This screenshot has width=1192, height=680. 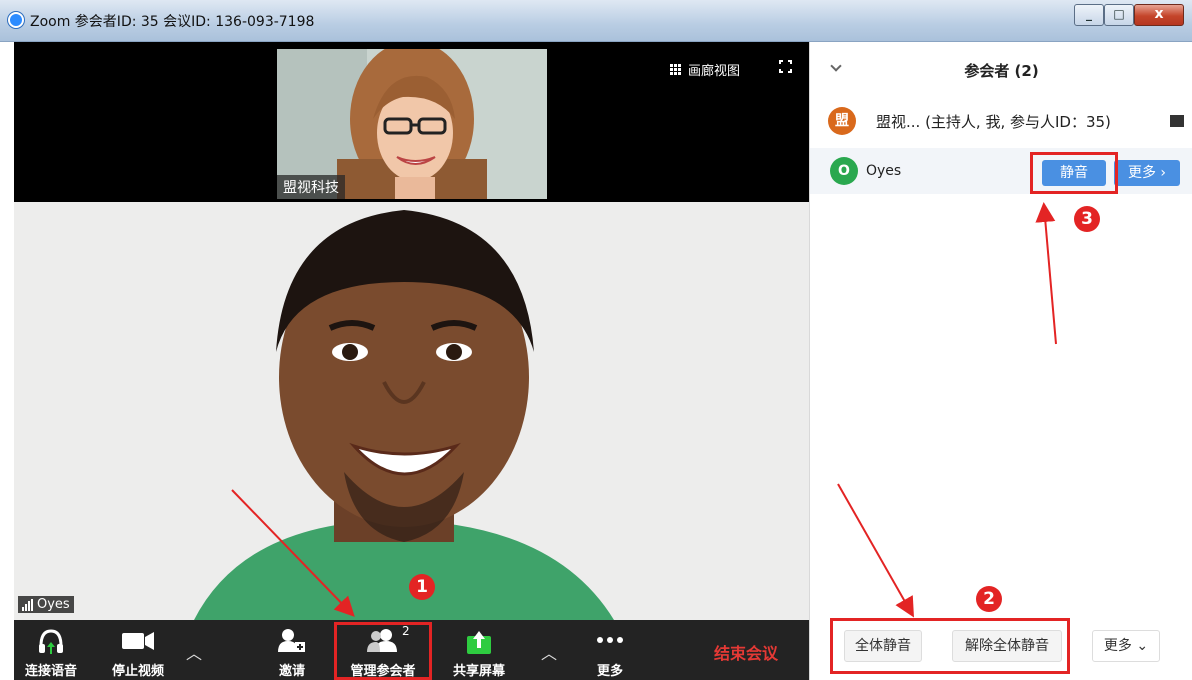 I want to click on highlight-box-manage, so click(x=383, y=651).